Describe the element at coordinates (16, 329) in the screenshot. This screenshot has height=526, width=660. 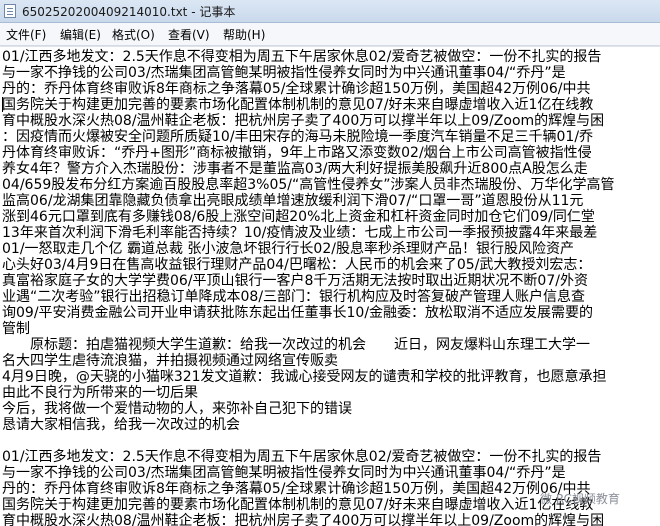
I see `text-line: 管制` at that location.